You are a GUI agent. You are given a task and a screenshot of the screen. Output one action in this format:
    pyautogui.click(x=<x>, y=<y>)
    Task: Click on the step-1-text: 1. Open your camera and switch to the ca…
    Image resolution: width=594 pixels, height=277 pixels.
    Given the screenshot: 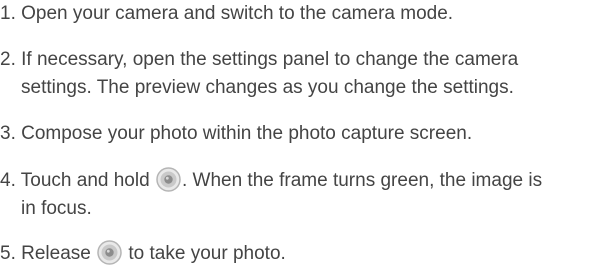 What is the action you would take?
    pyautogui.click(x=227, y=13)
    